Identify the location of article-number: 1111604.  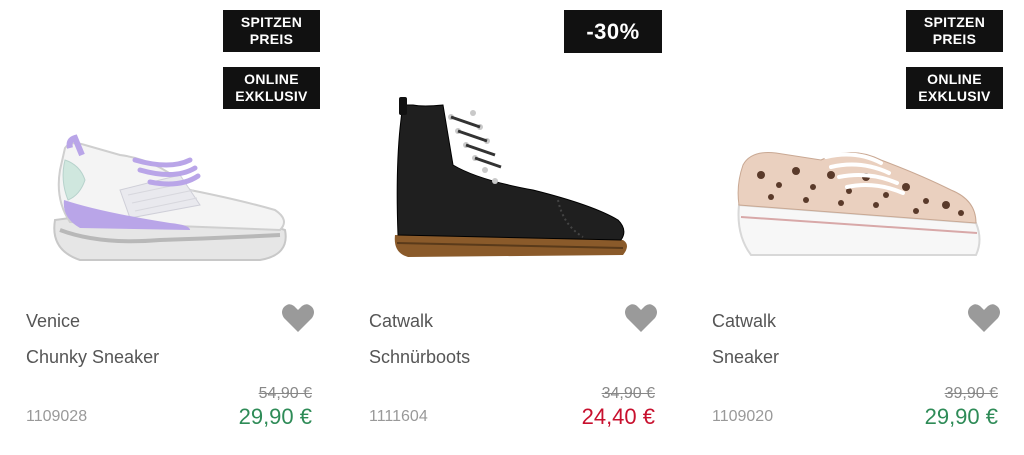
(398, 416).